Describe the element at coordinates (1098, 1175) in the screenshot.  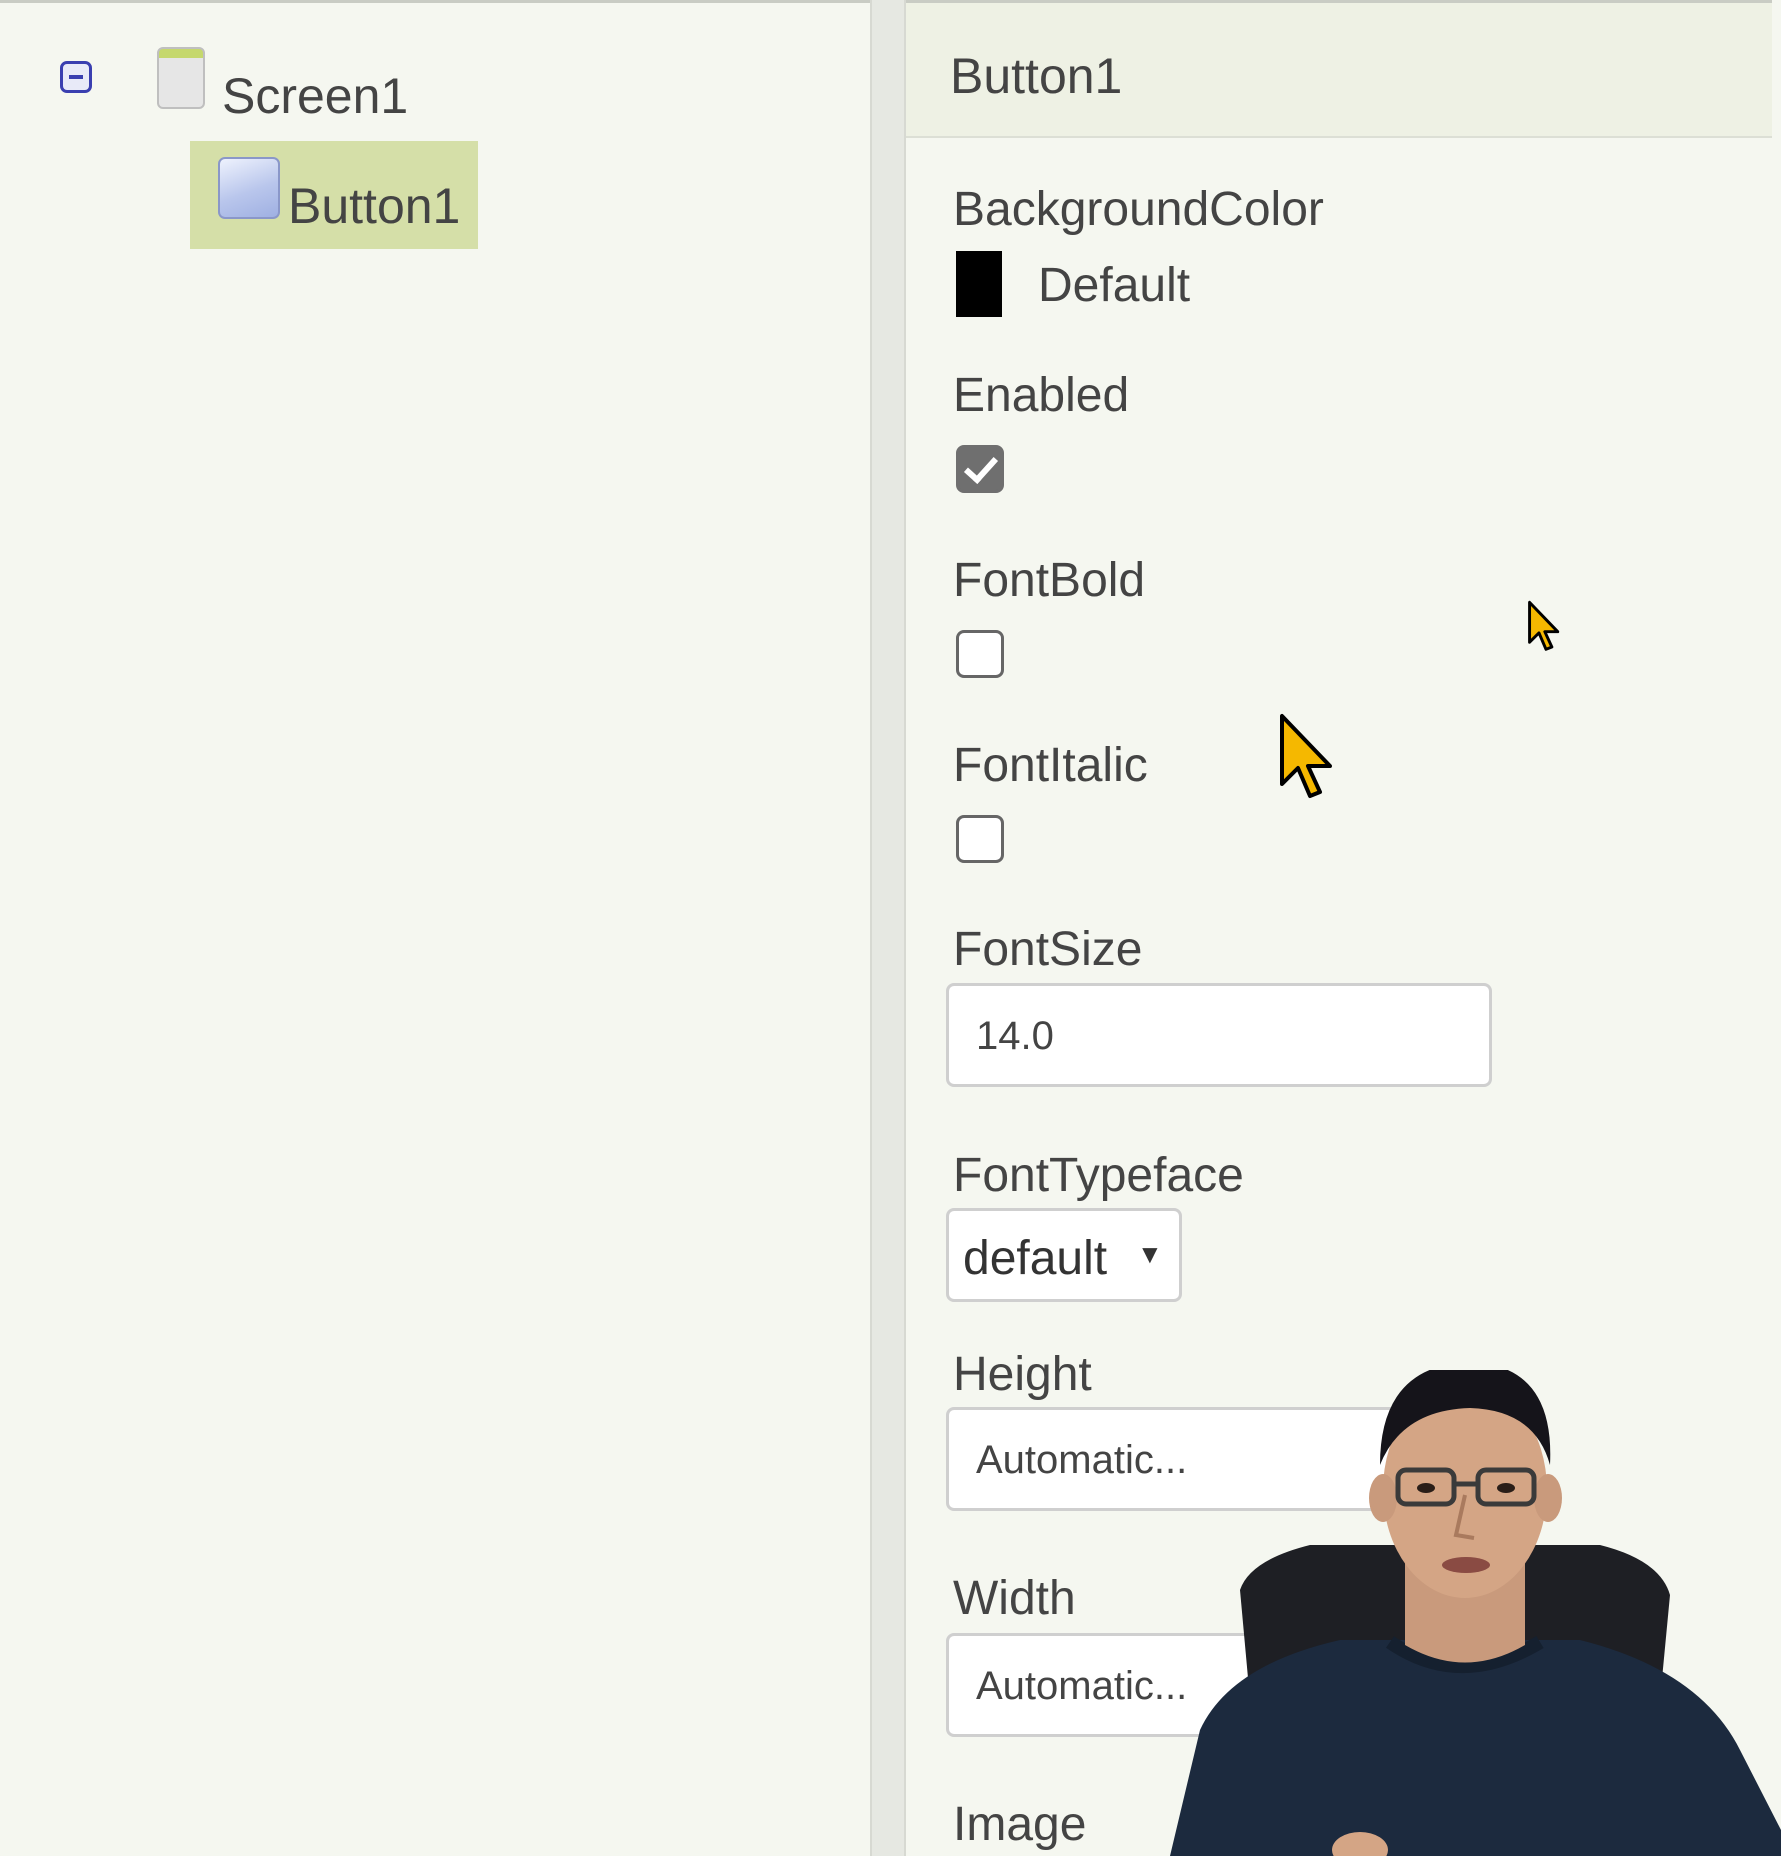
I see `prop-label-fonttypeface: FontTypeface` at that location.